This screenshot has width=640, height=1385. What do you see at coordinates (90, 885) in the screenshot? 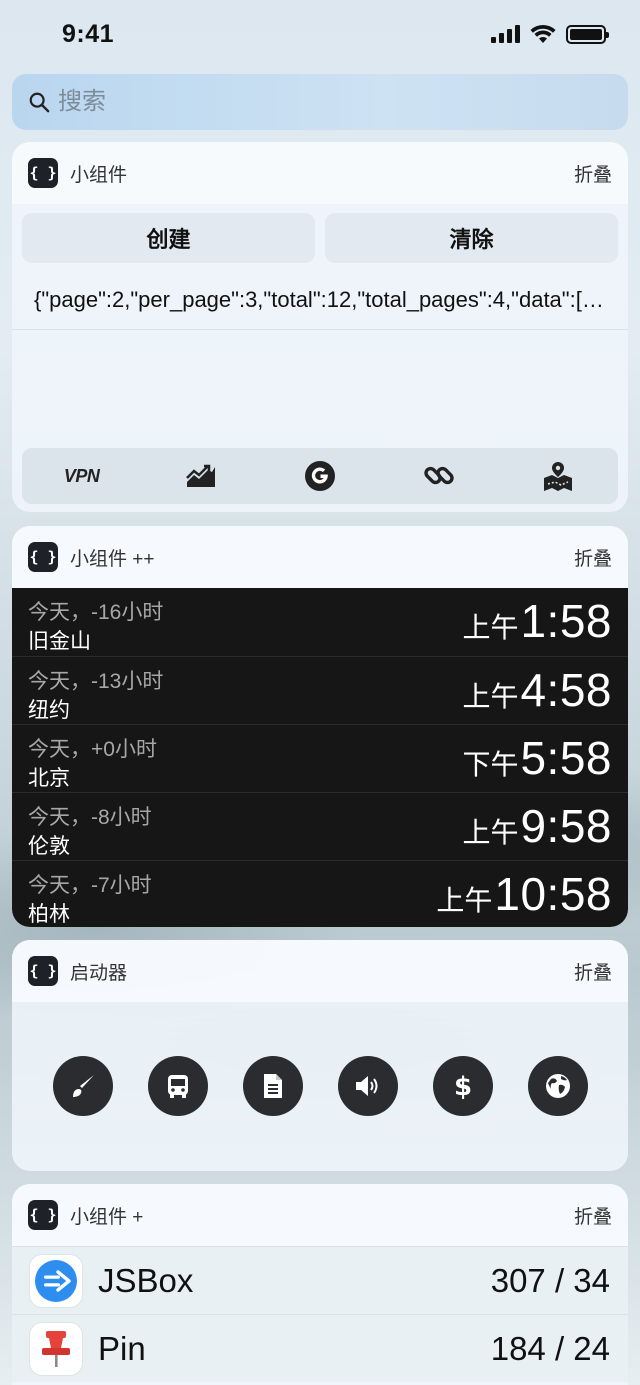
I see `clock-offset: 今天，-7小时` at bounding box center [90, 885].